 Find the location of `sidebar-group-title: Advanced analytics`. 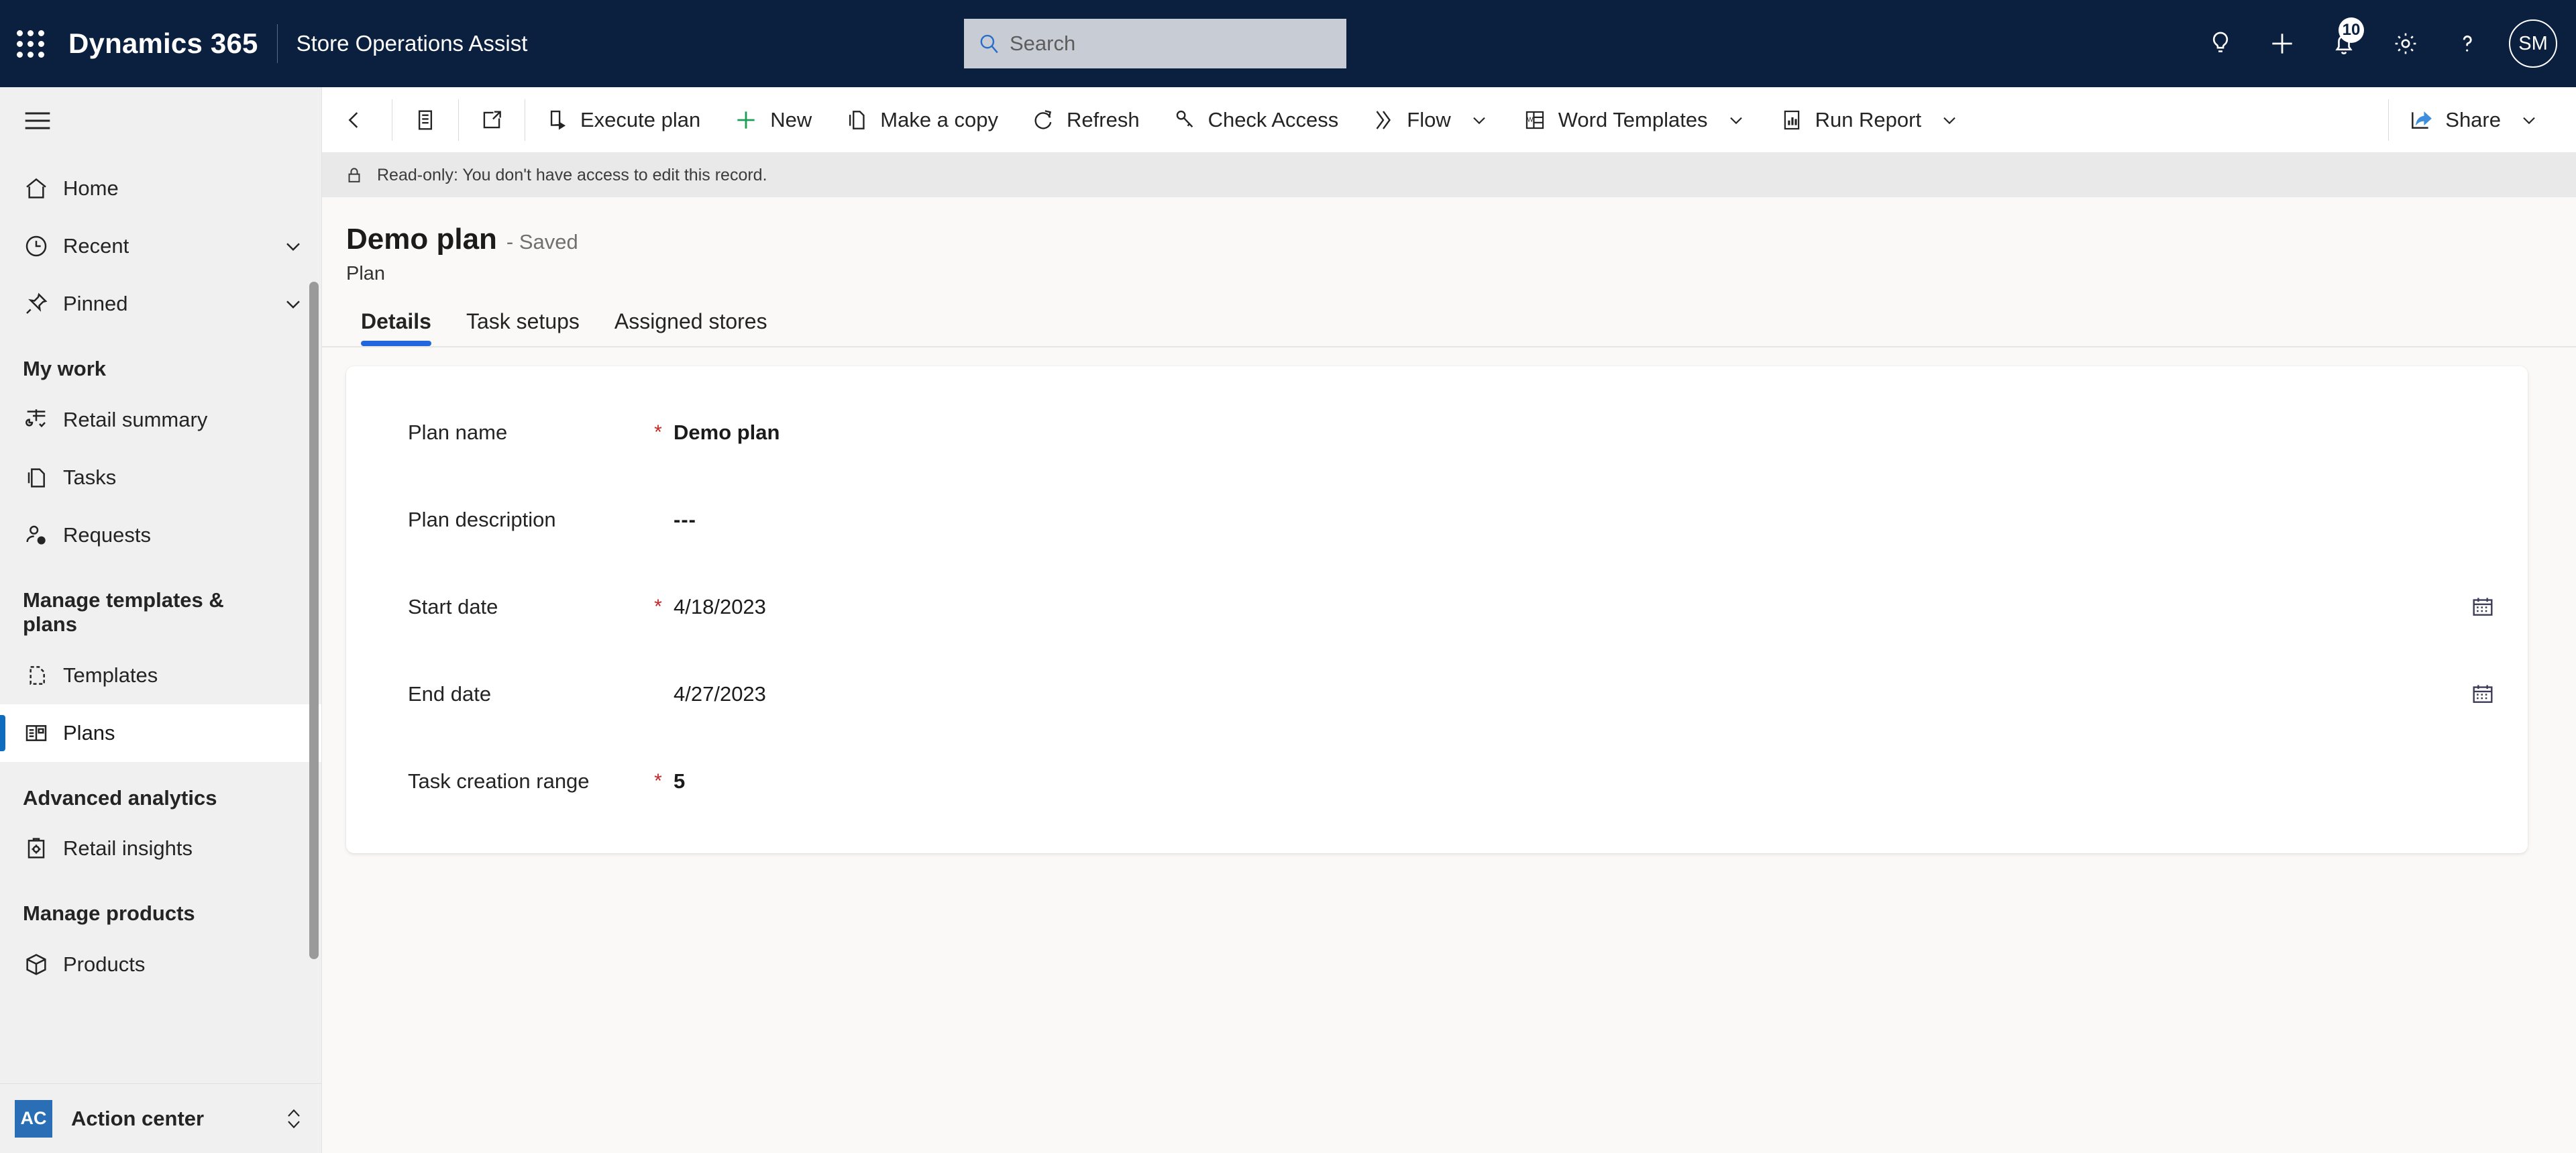

sidebar-group-title: Advanced analytics is located at coordinates (120, 797).